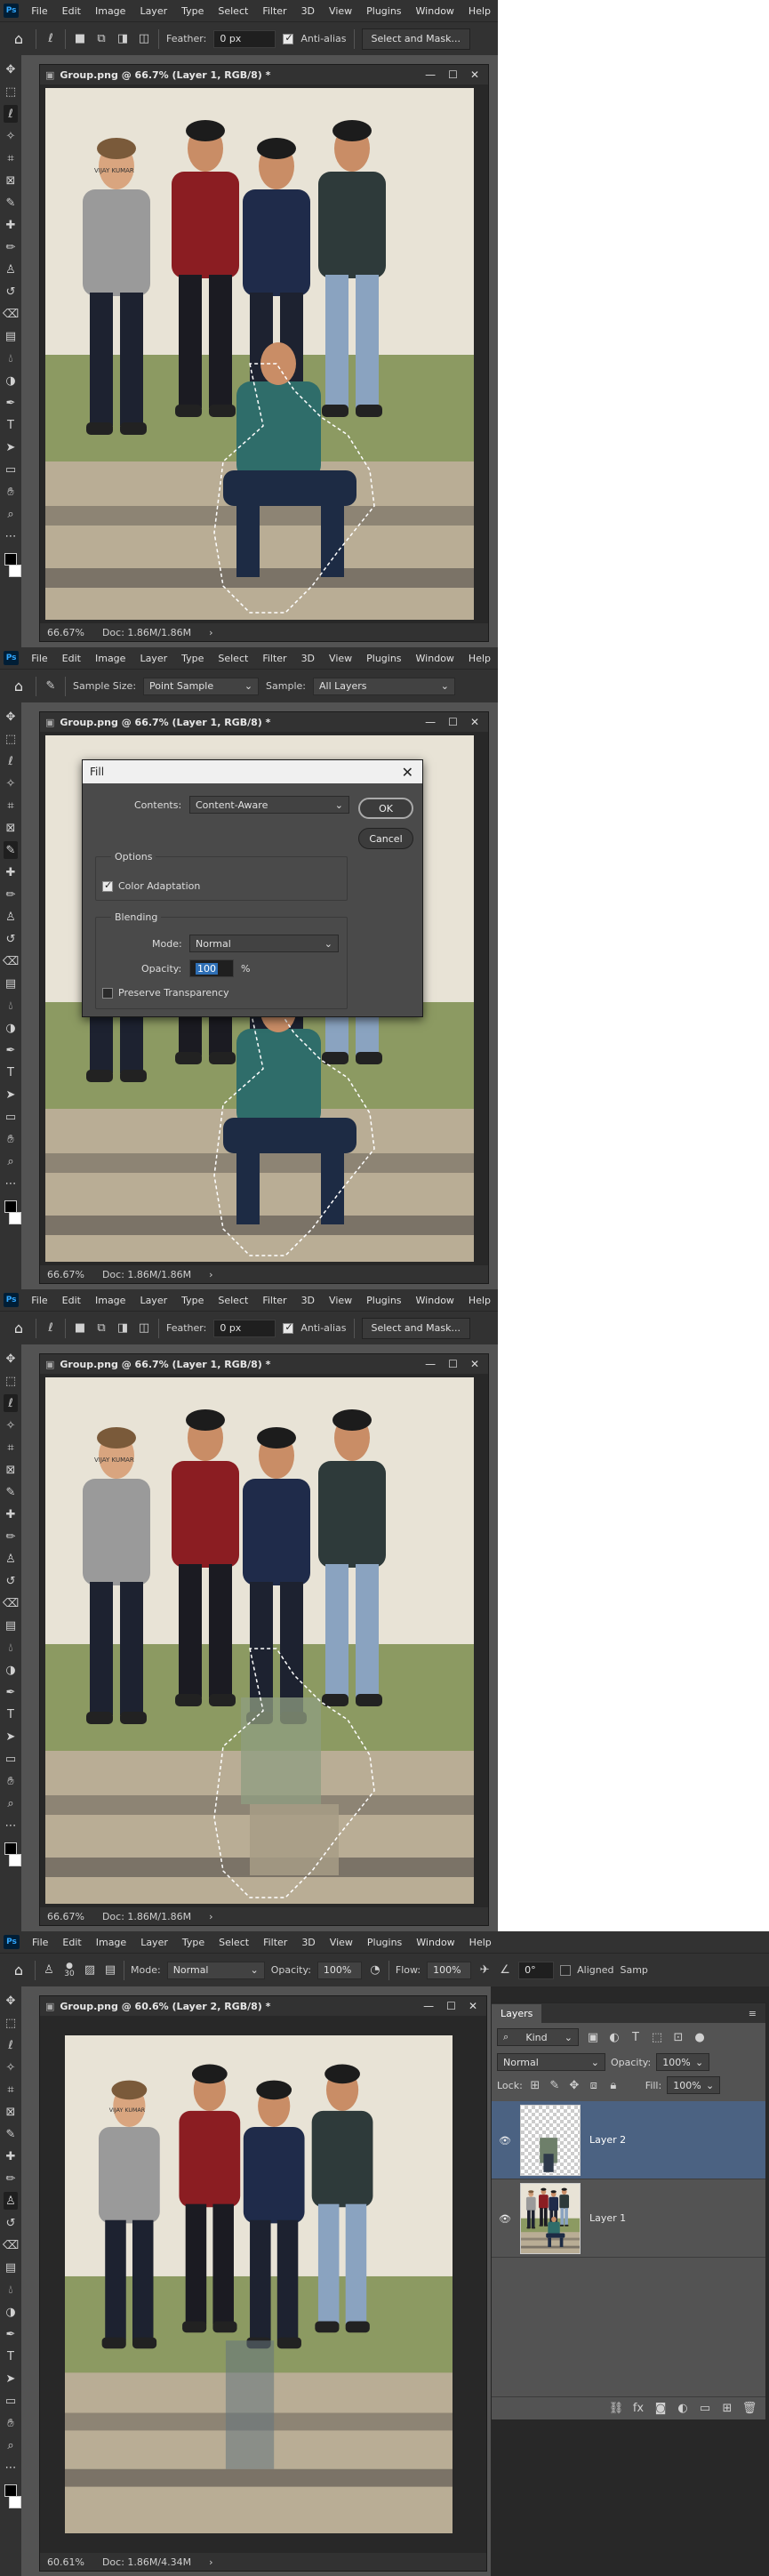  What do you see at coordinates (727, 2409) in the screenshot?
I see `new-layer-icon: ⊞` at bounding box center [727, 2409].